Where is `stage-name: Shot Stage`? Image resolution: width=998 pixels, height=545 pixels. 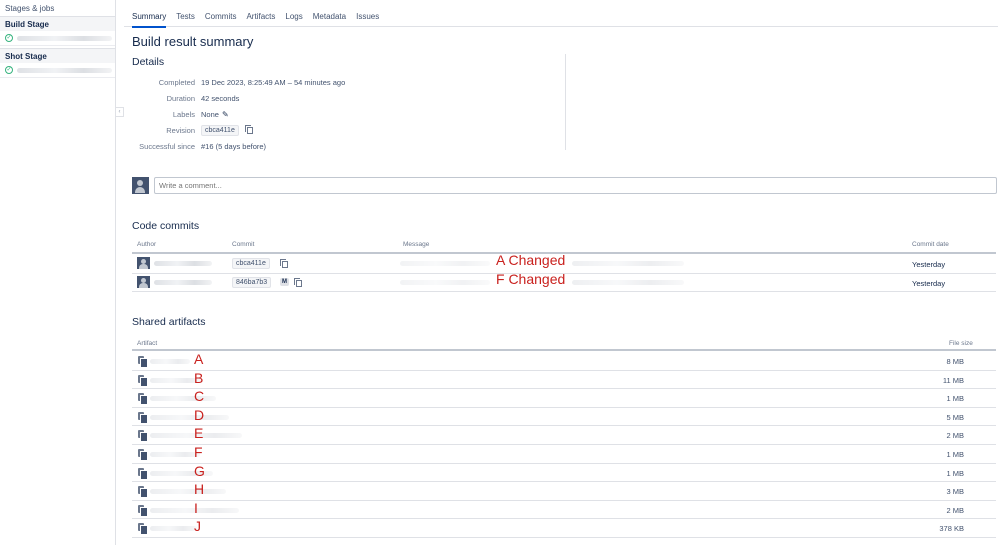
stage-name: Shot Stage is located at coordinates (57, 56).